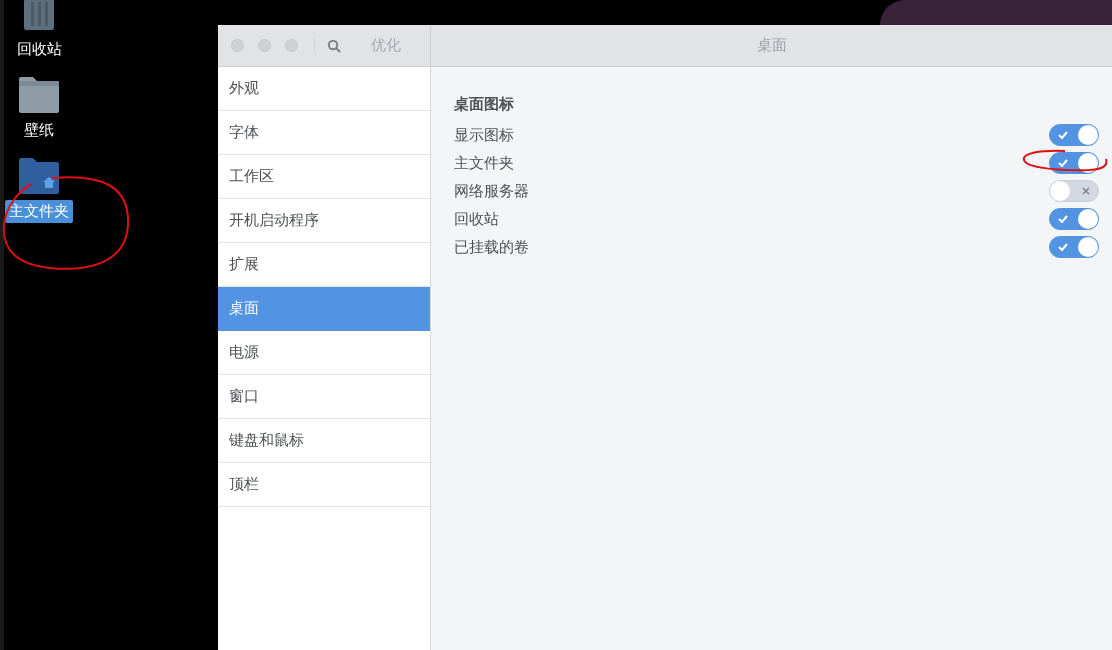 The image size is (1112, 650). What do you see at coordinates (324, 177) in the screenshot?
I see `sidebar-item: 工作区` at bounding box center [324, 177].